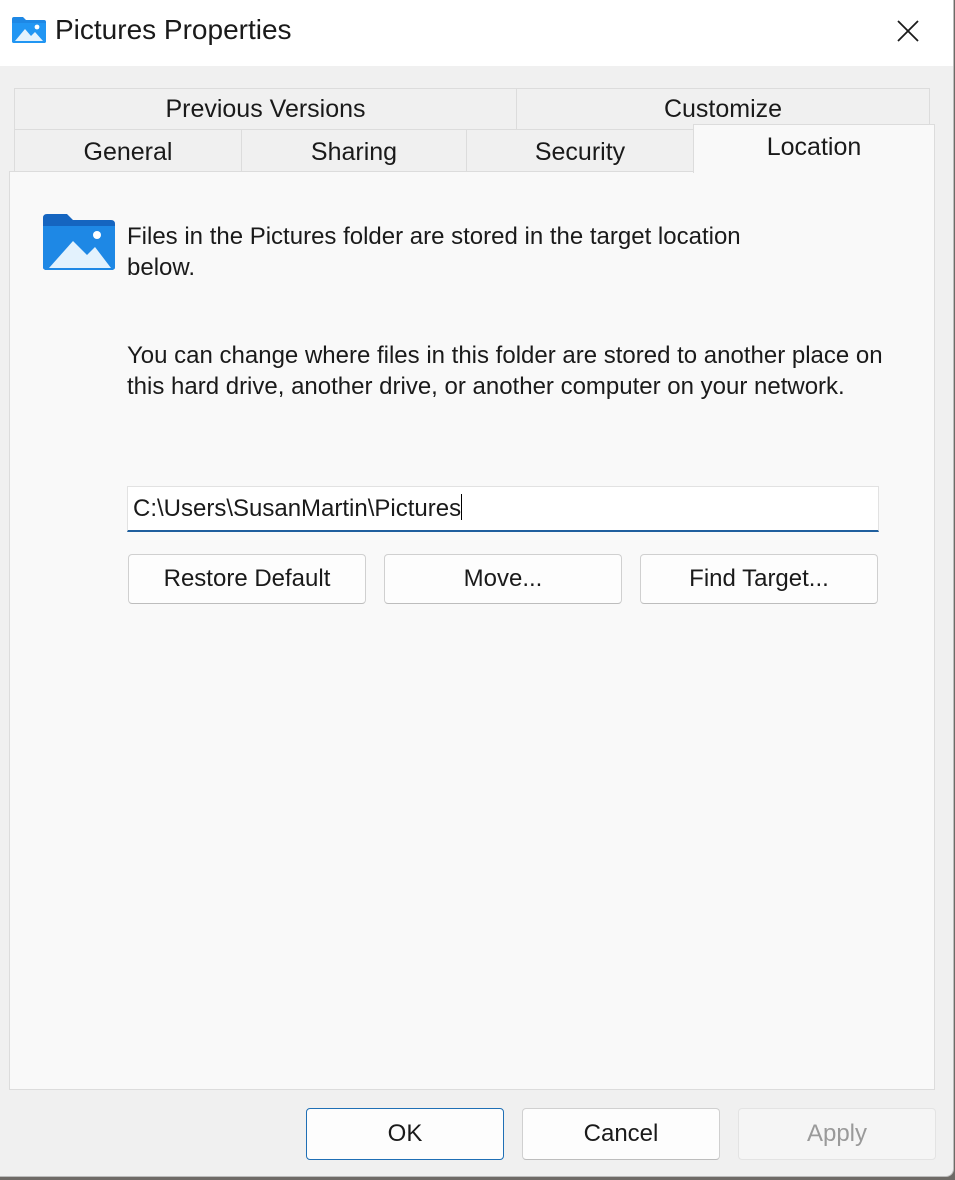 The width and height of the screenshot is (955, 1180). I want to click on location-path-field: C:\Users\SusanMartin\Pictures, so click(503, 509).